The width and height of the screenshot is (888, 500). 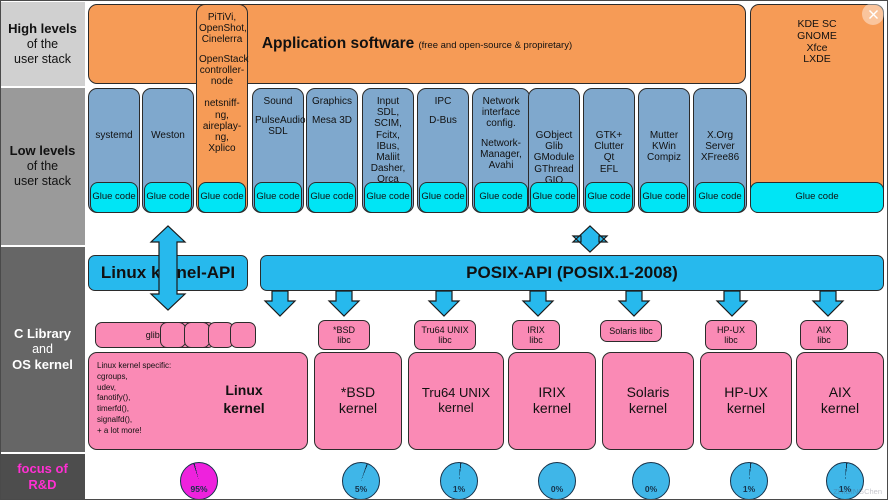 I want to click on sidebar-low-sub1: of the, so click(x=42, y=166).